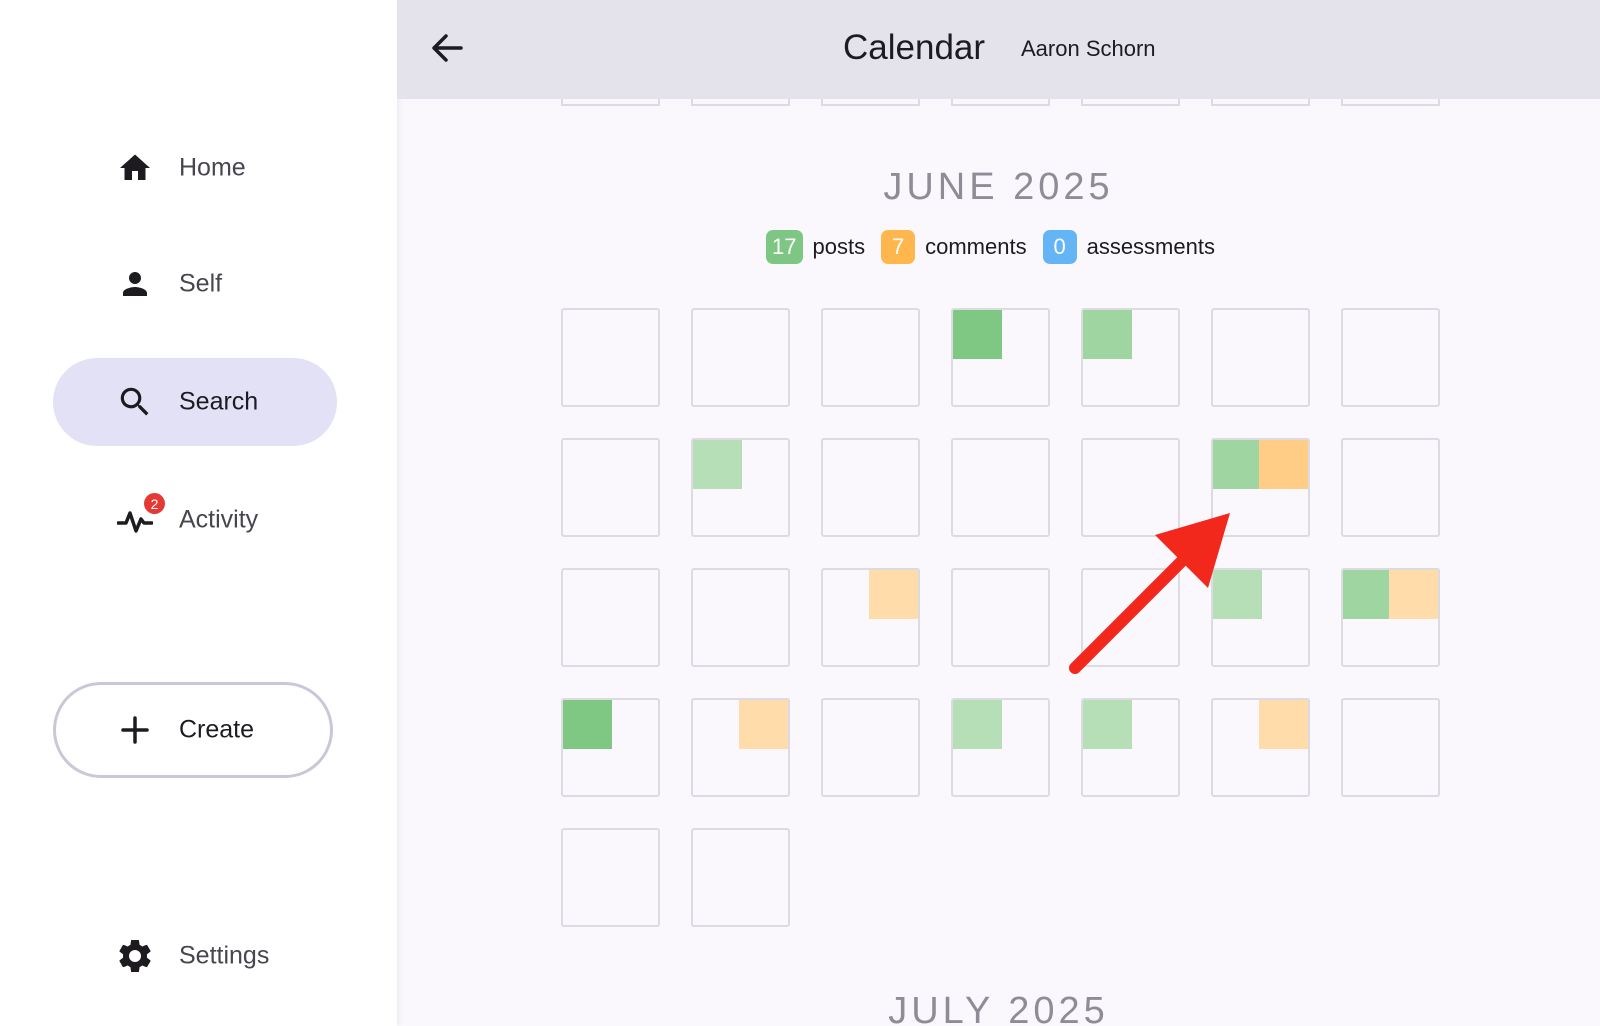  Describe the element at coordinates (135, 956) in the screenshot. I see `gear-icon` at that location.